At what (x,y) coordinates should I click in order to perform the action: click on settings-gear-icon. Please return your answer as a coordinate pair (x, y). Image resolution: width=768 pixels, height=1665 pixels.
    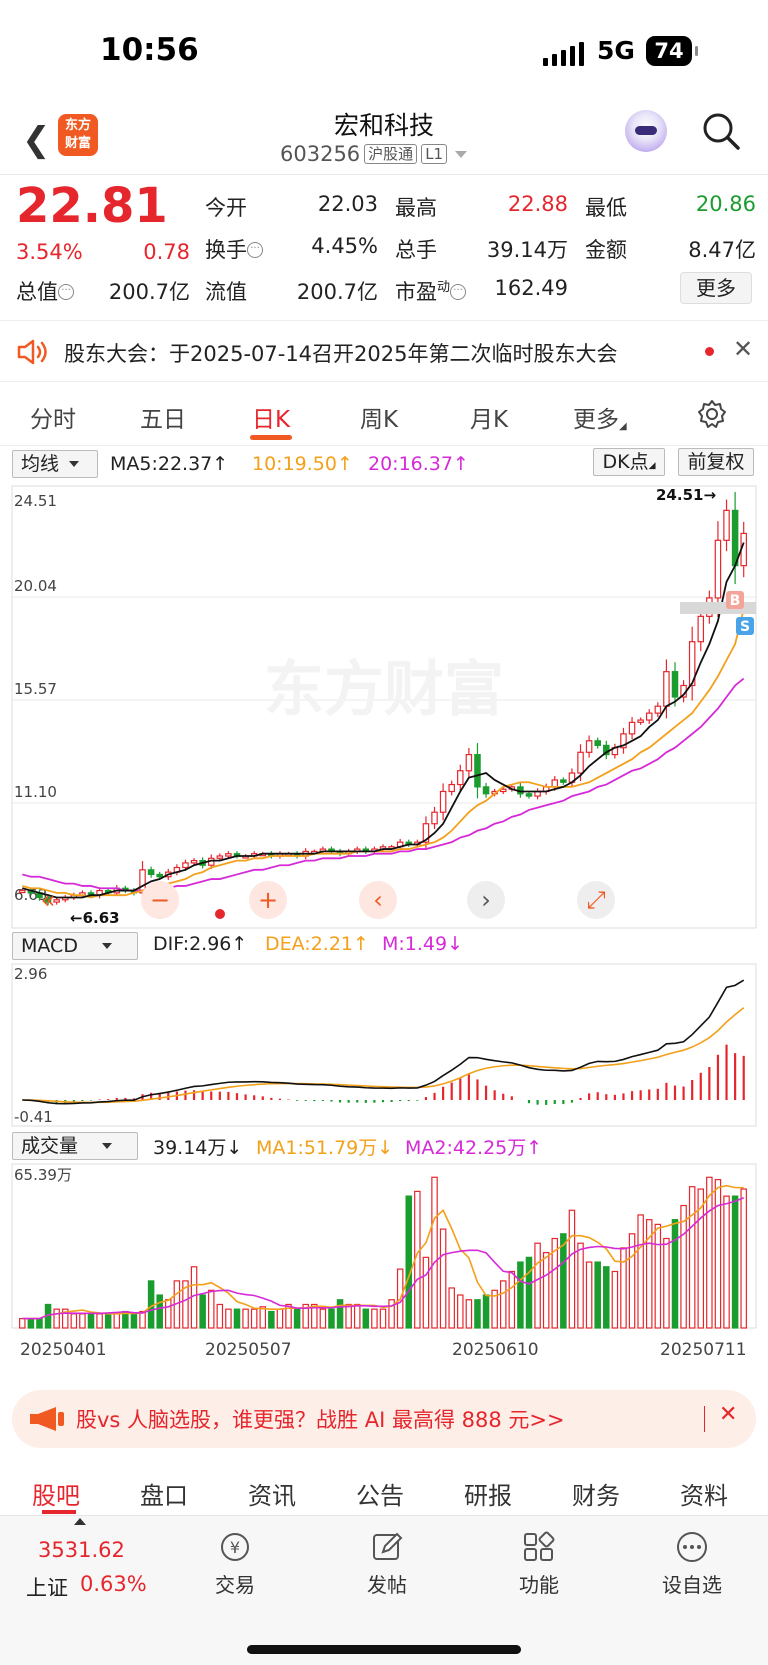
    Looking at the image, I should click on (712, 414).